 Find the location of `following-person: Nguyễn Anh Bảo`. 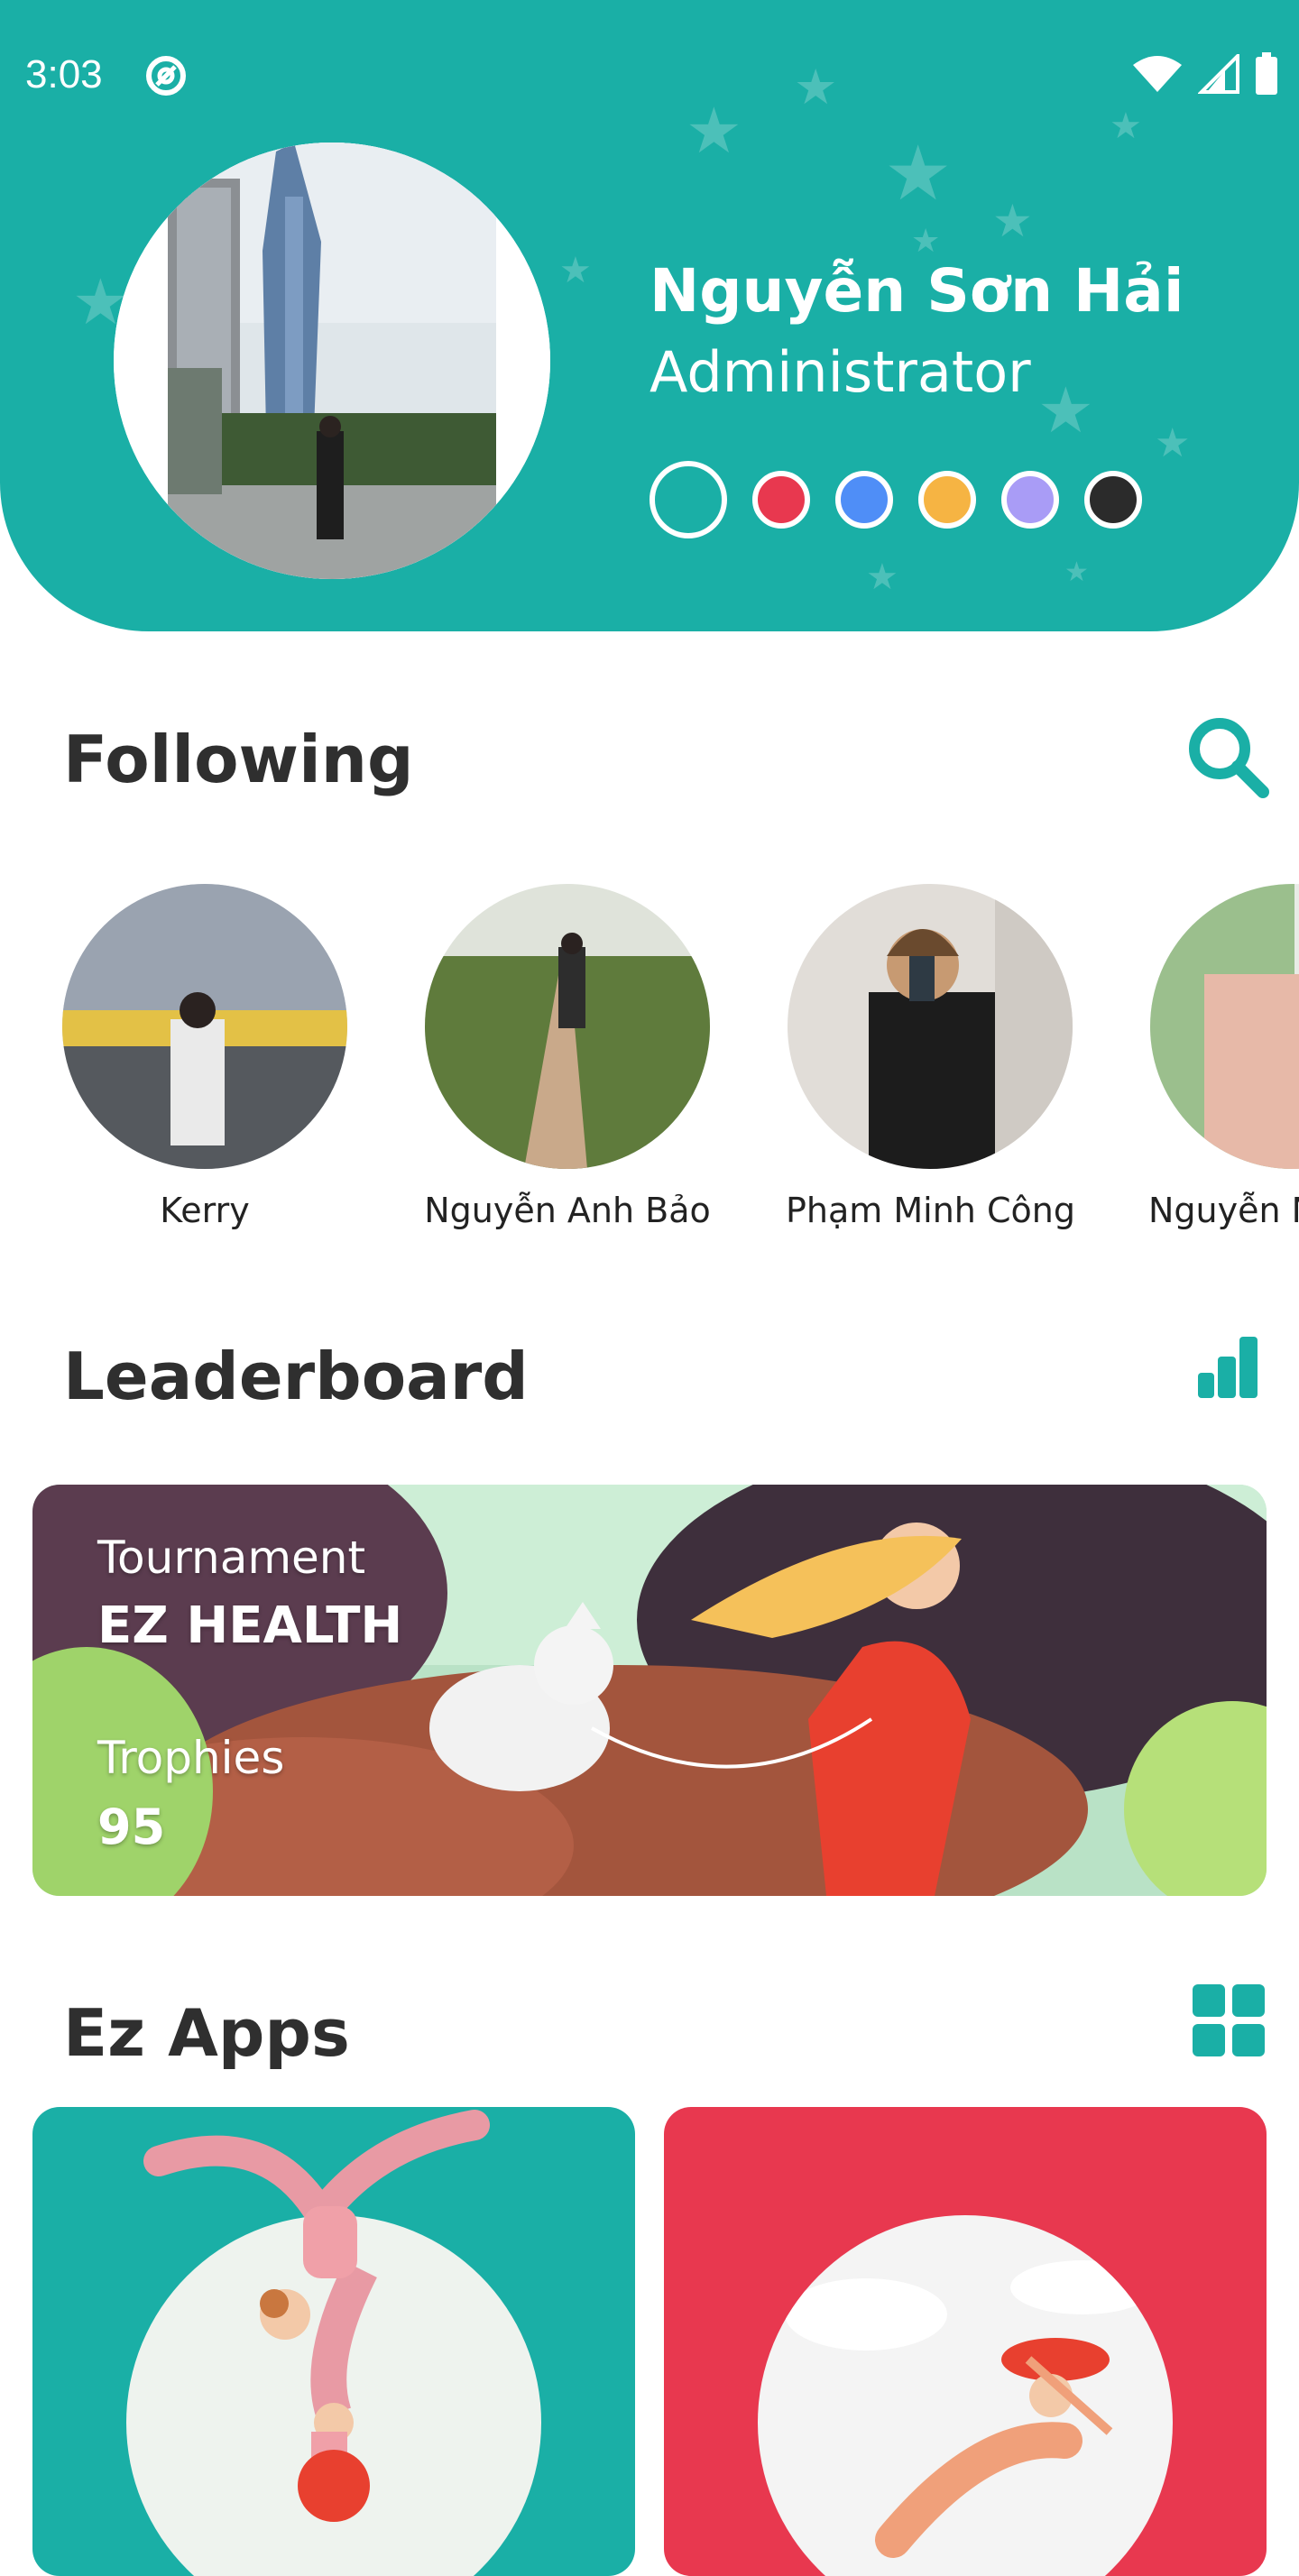

following-person: Nguyễn Anh Bảo is located at coordinates (567, 1057).